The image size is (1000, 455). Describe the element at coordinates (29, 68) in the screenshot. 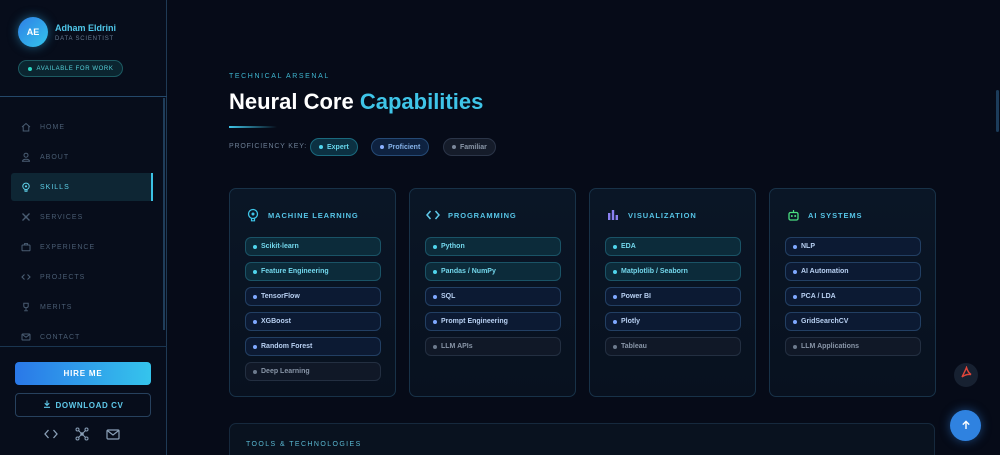

I see `status-dot-icon` at that location.